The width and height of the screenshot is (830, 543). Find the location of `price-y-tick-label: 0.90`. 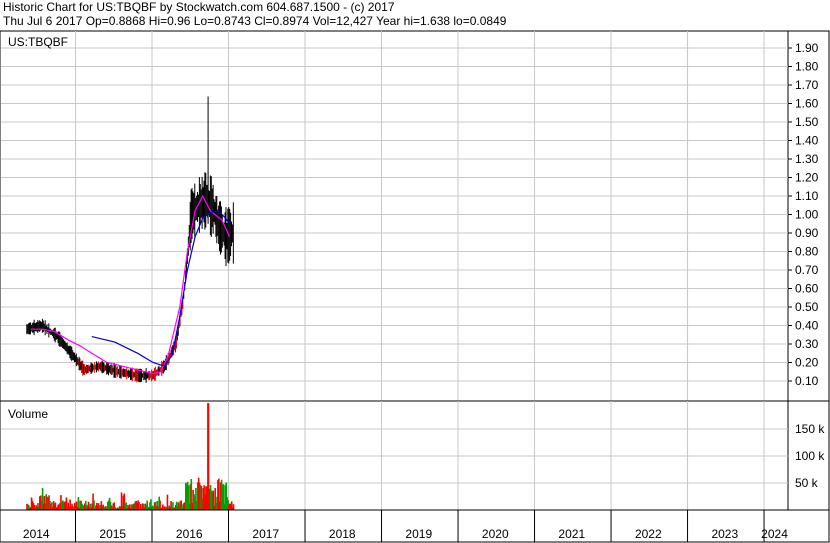

price-y-tick-label: 0.90 is located at coordinates (807, 233).